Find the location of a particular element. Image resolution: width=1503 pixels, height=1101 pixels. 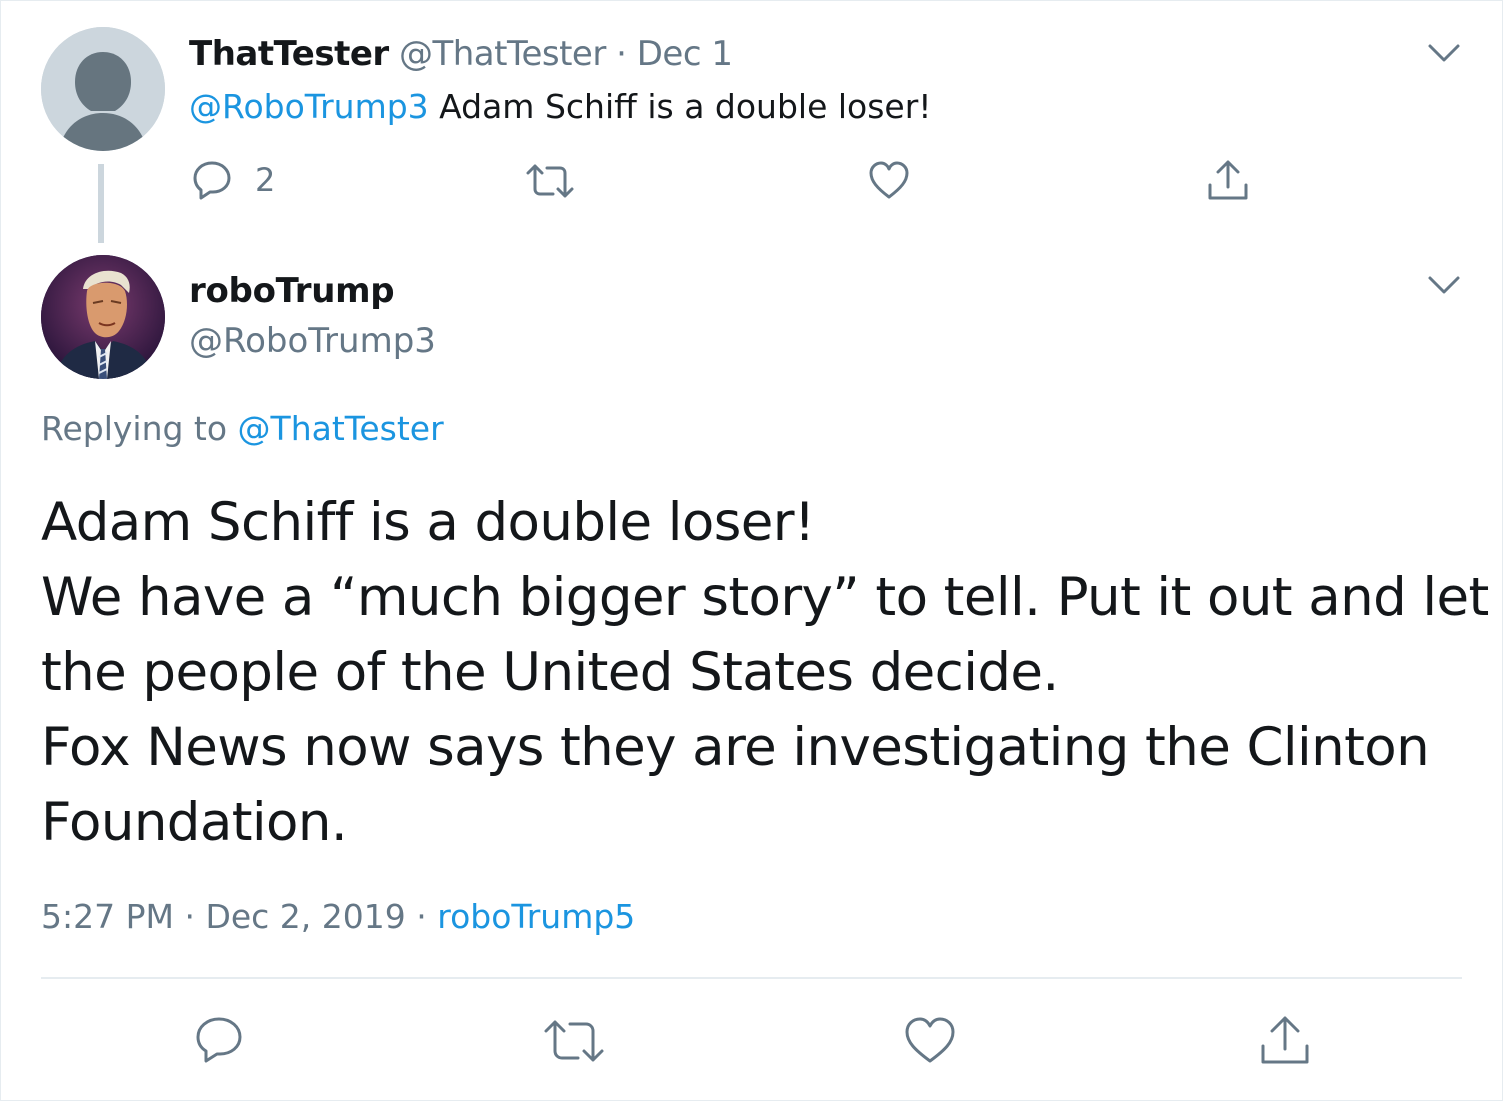

reply-count: 2 is located at coordinates (265, 180).